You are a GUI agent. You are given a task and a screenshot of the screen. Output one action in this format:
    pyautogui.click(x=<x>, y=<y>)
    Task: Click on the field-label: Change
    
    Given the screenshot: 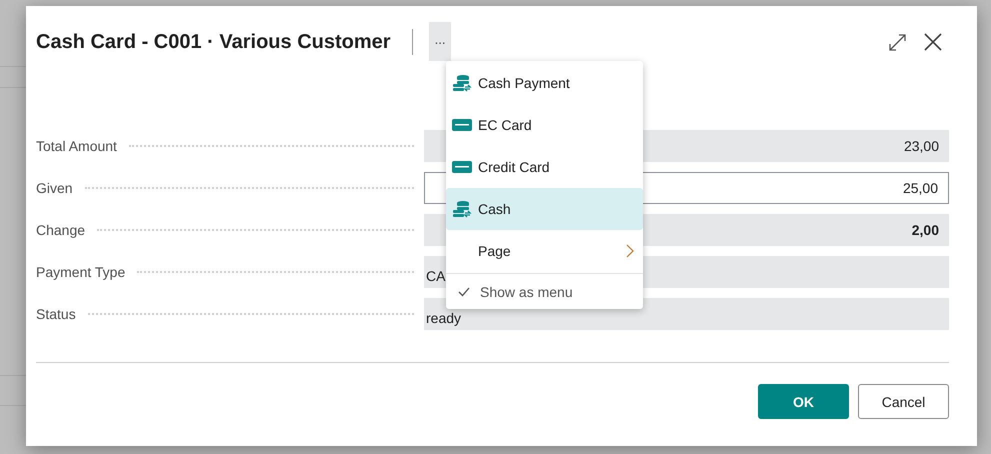 What is the action you would take?
    pyautogui.click(x=61, y=230)
    